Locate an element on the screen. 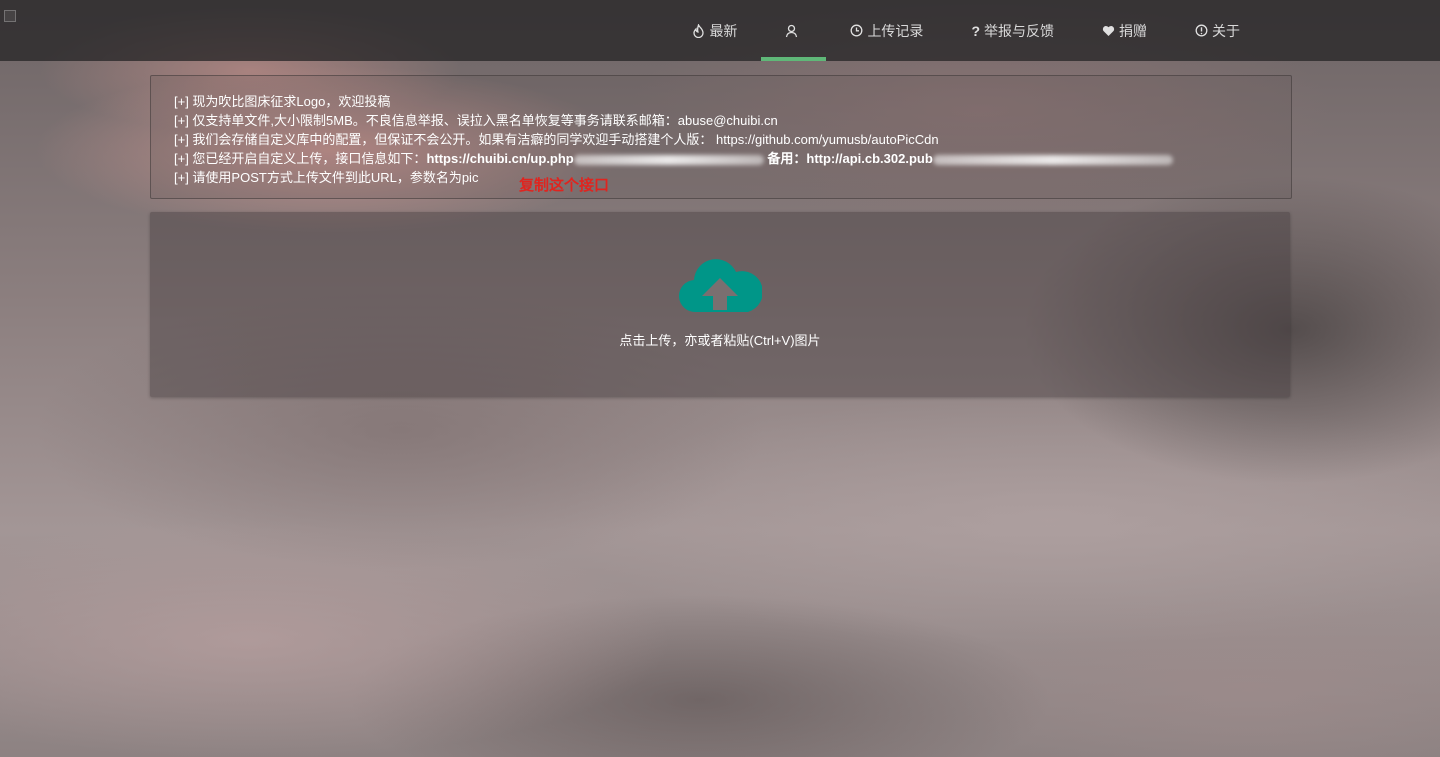  window-menu-icon is located at coordinates (10, 16).